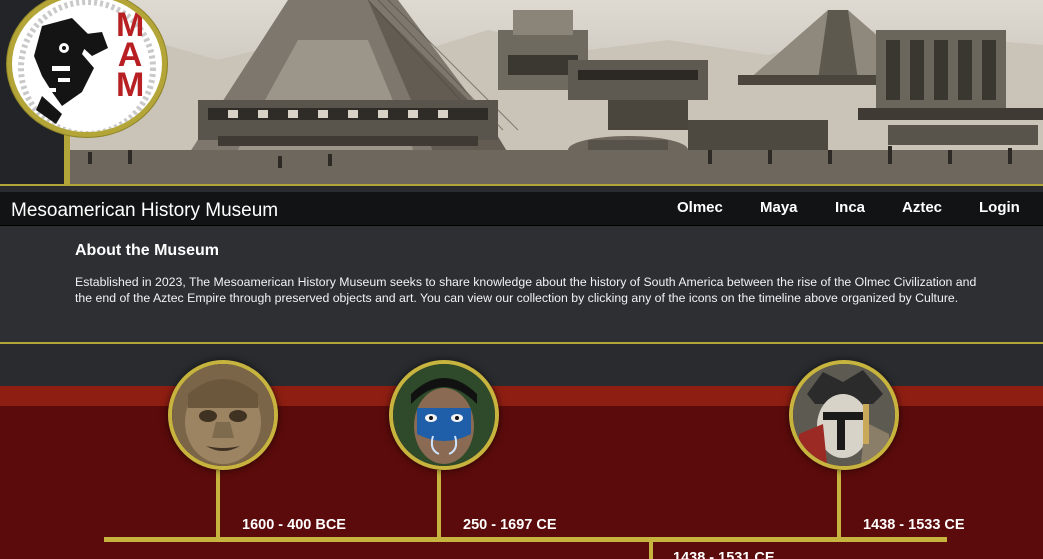 The image size is (1043, 559). What do you see at coordinates (724, 554) in the screenshot?
I see `timeline-date-partial: 1438 - 1531 CE` at bounding box center [724, 554].